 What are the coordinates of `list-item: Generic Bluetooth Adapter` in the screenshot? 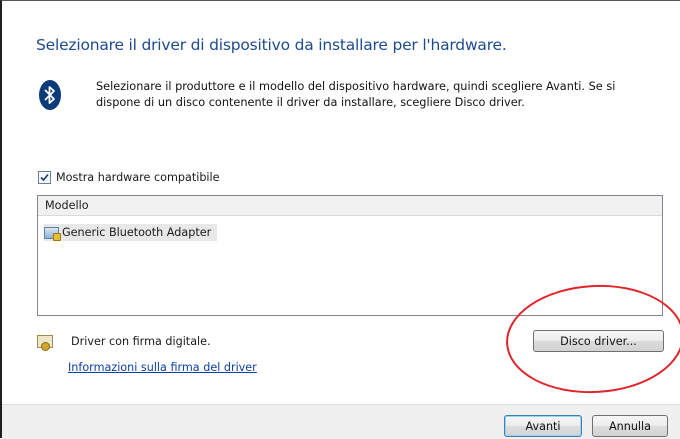 It's located at (131, 232).